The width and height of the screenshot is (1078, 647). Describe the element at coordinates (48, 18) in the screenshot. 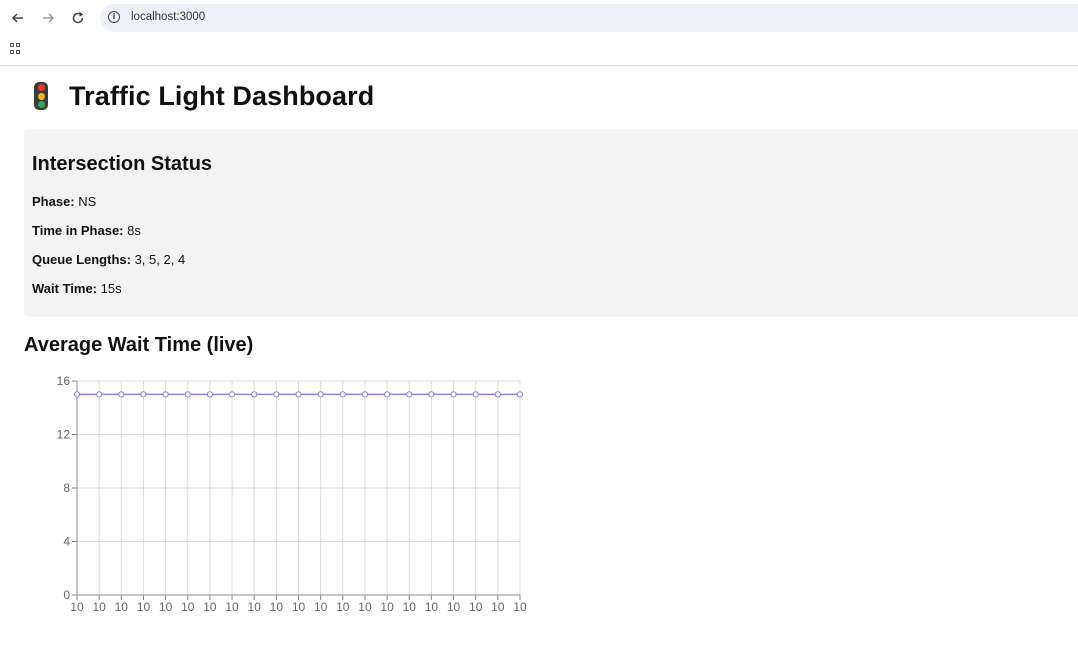

I see `arrow-right-icon` at that location.